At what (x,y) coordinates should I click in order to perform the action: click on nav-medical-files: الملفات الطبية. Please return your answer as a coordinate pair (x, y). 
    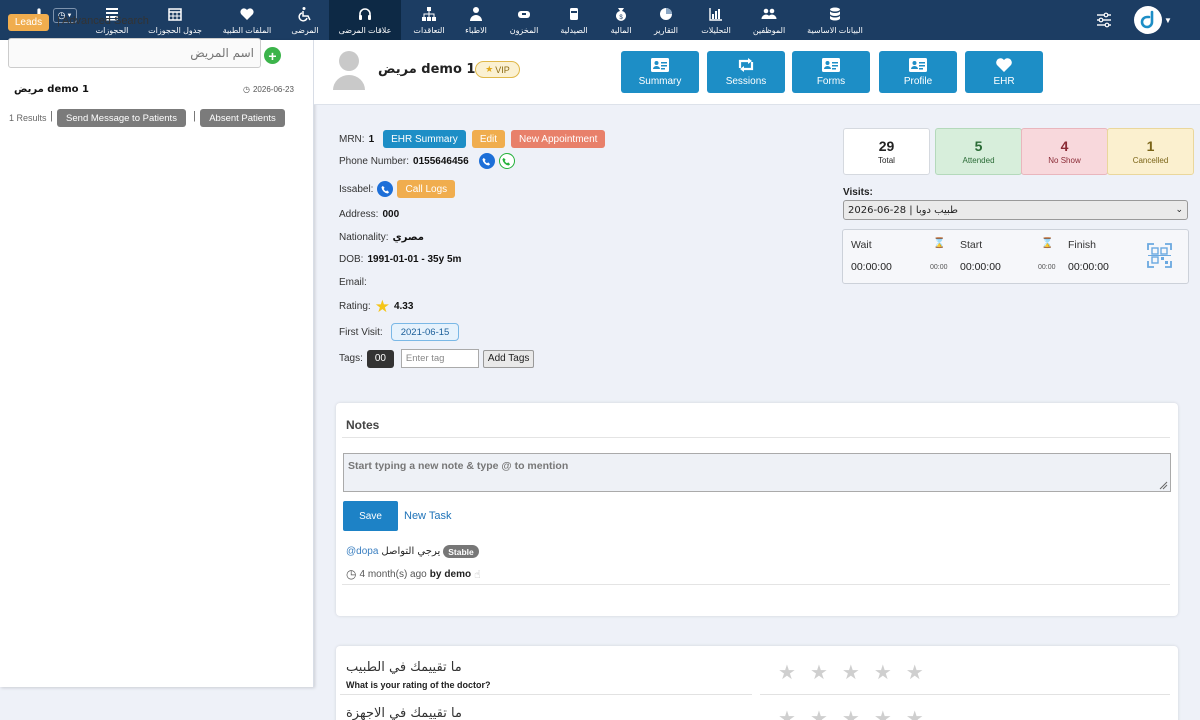
    Looking at the image, I should click on (247, 20).